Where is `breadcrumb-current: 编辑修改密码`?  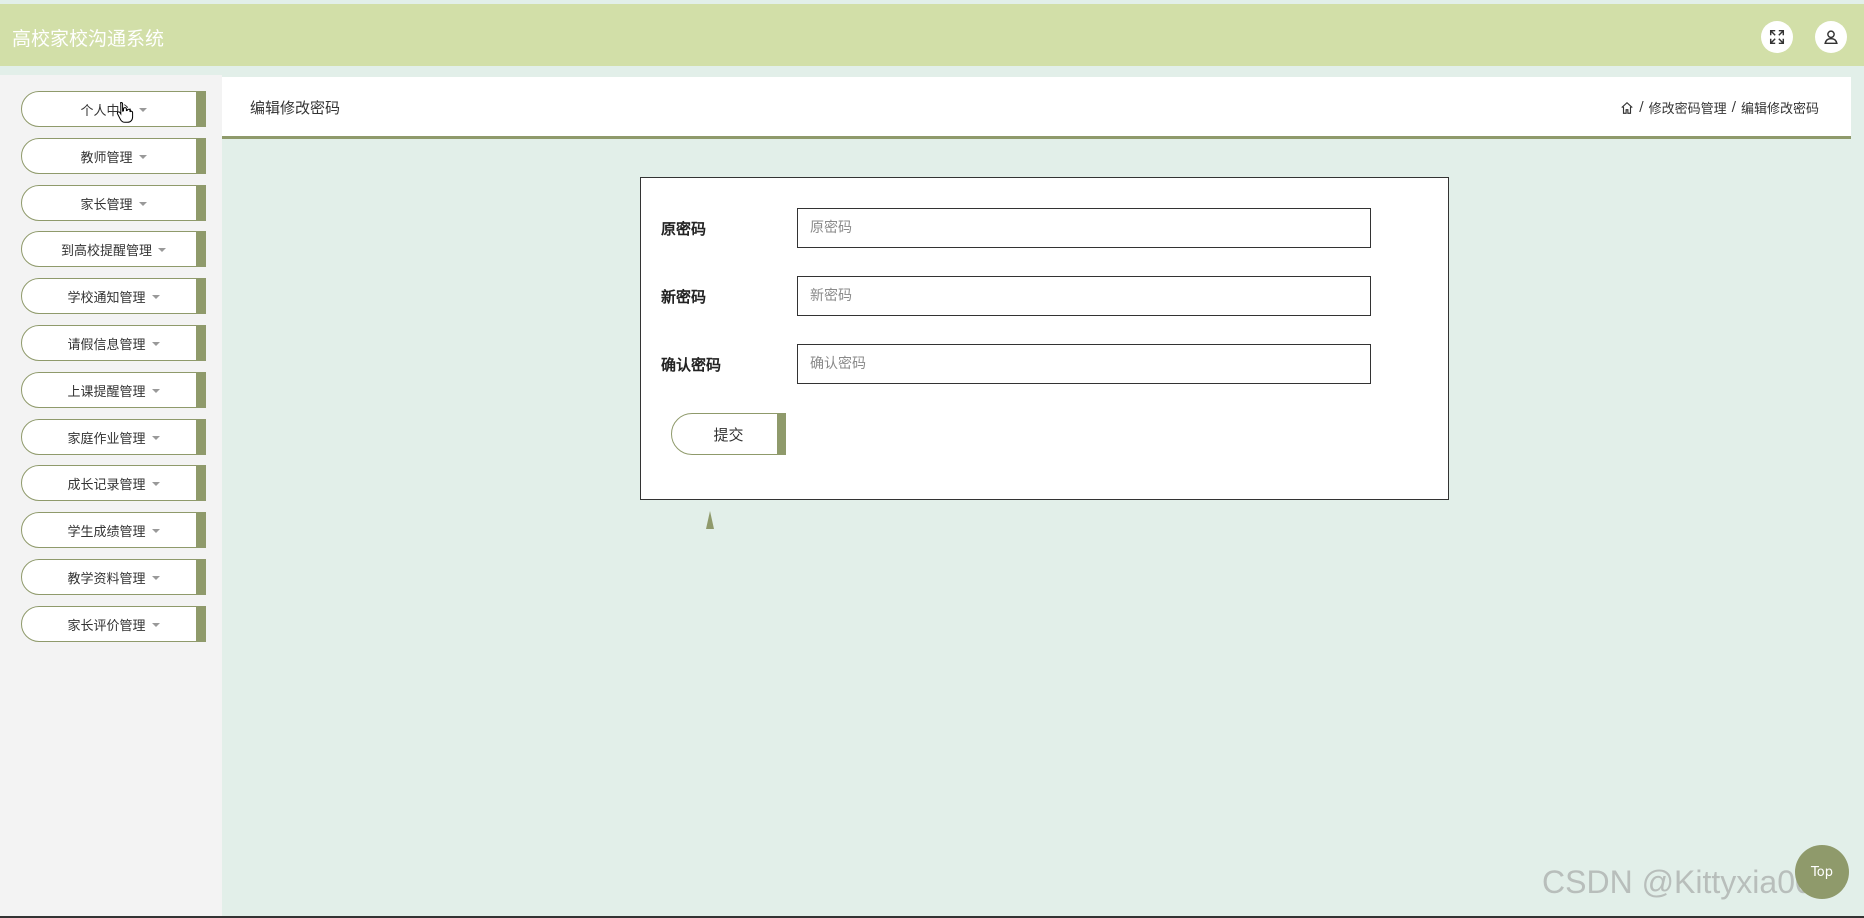 breadcrumb-current: 编辑修改密码 is located at coordinates (1779, 109).